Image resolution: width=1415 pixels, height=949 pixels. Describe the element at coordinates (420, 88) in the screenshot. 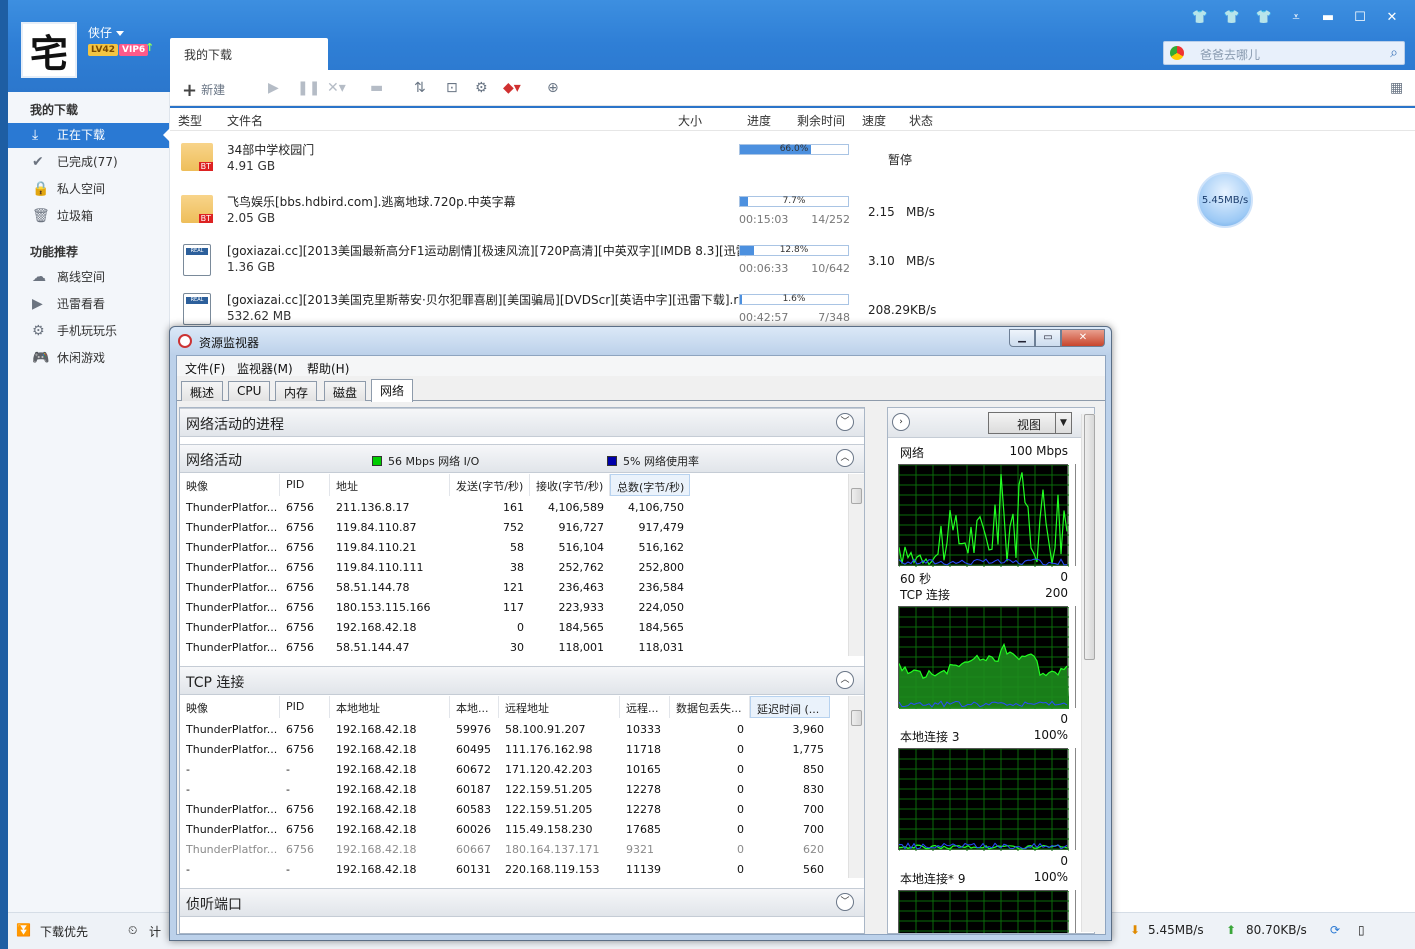

I see `sort-icon: ⇅` at that location.